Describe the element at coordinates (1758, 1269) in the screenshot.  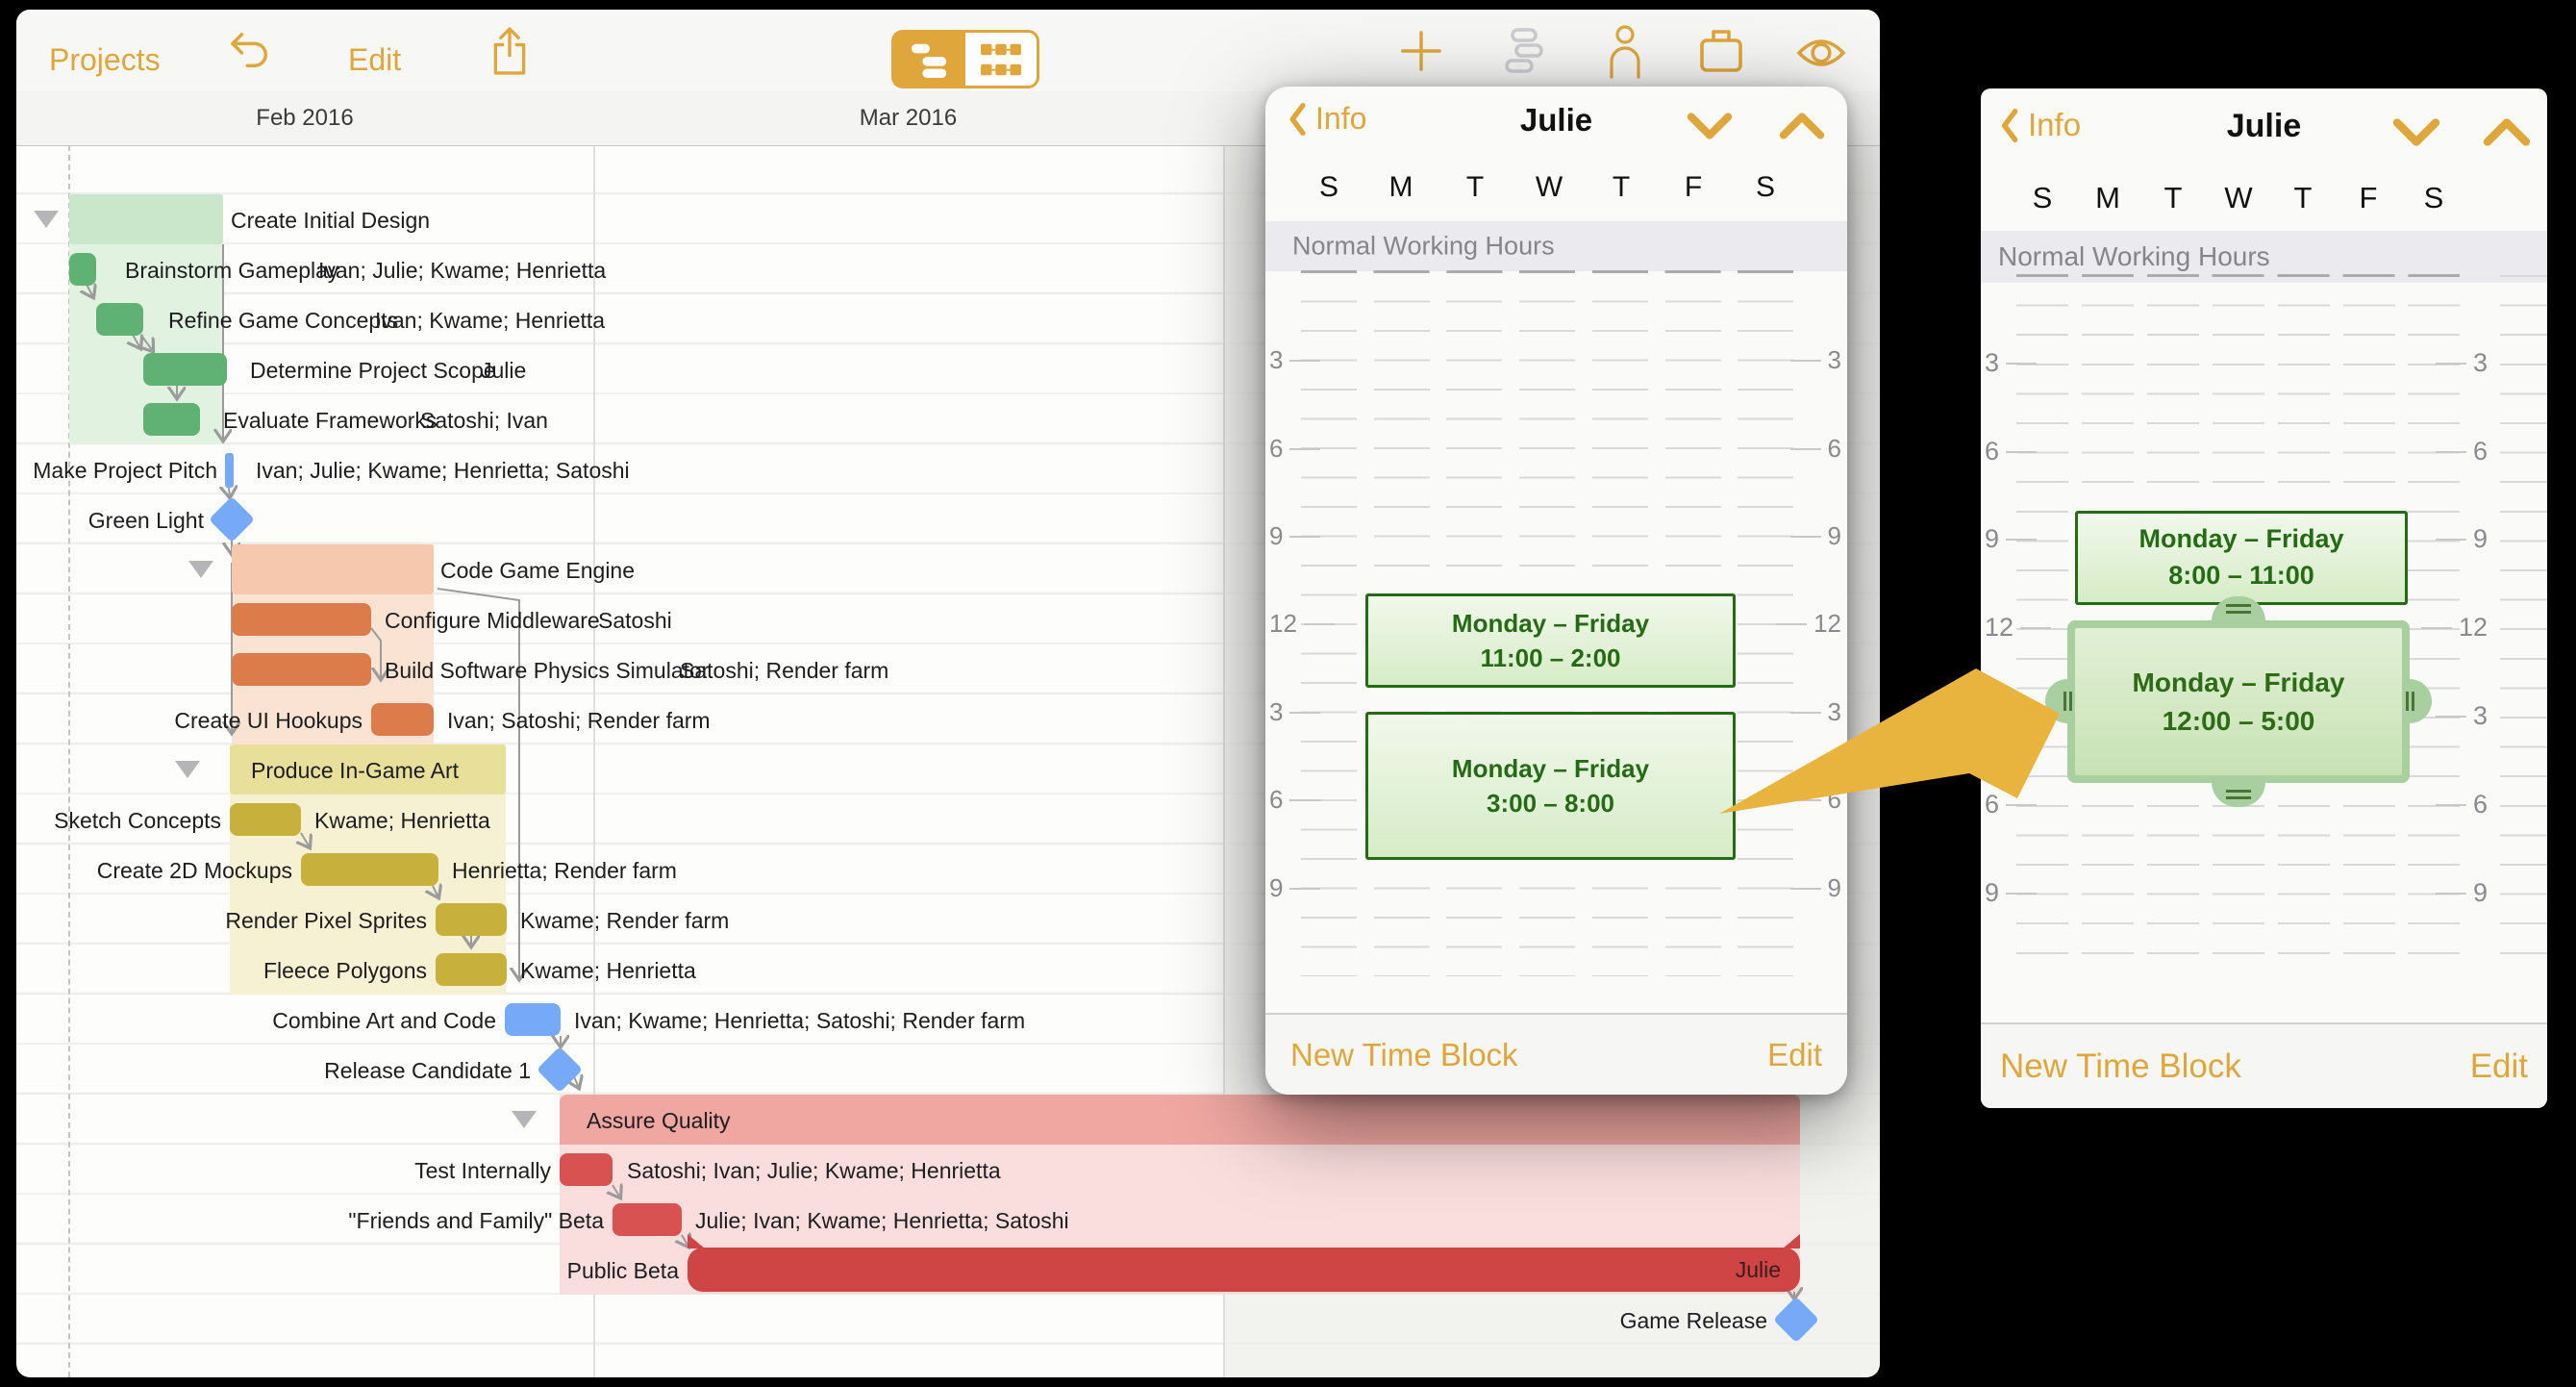
I see `bar-assignee-label: Julie` at that location.